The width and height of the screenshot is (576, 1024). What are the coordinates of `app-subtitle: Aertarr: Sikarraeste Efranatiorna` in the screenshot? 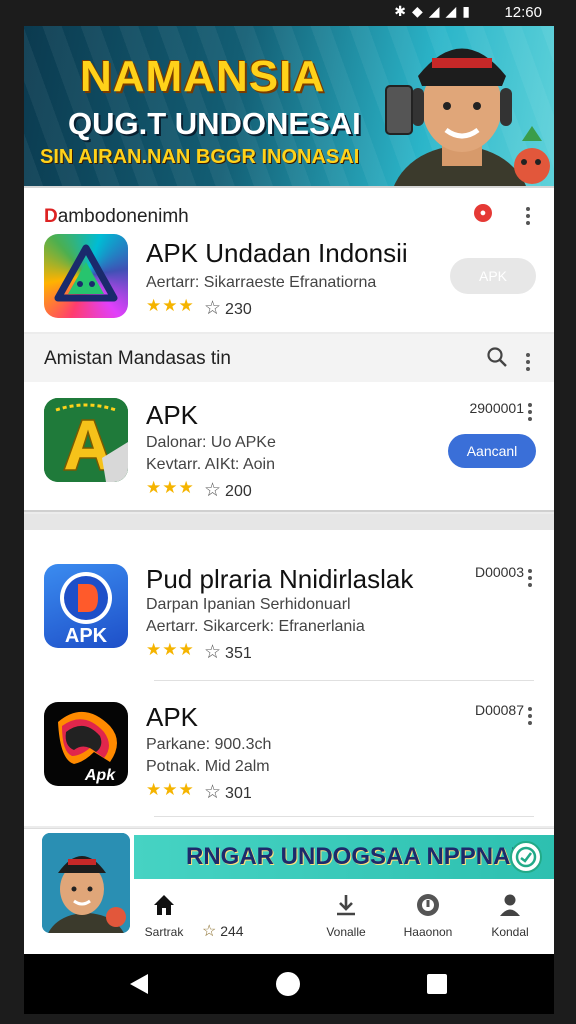 It's located at (261, 282).